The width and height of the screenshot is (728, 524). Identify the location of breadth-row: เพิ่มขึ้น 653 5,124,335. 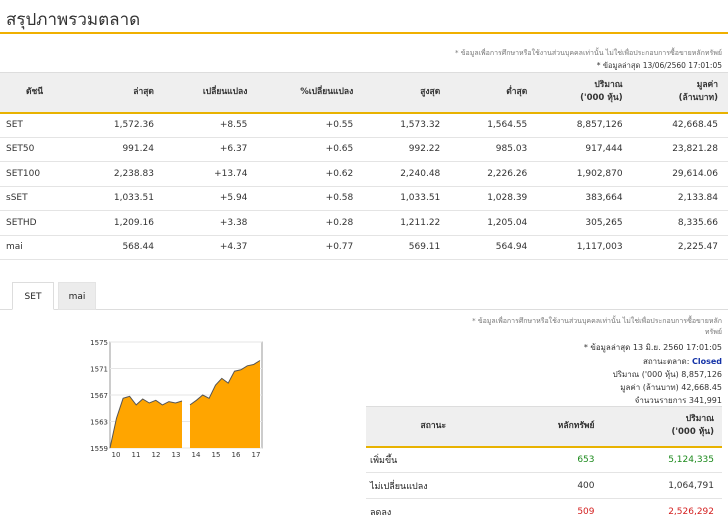
(544, 459).